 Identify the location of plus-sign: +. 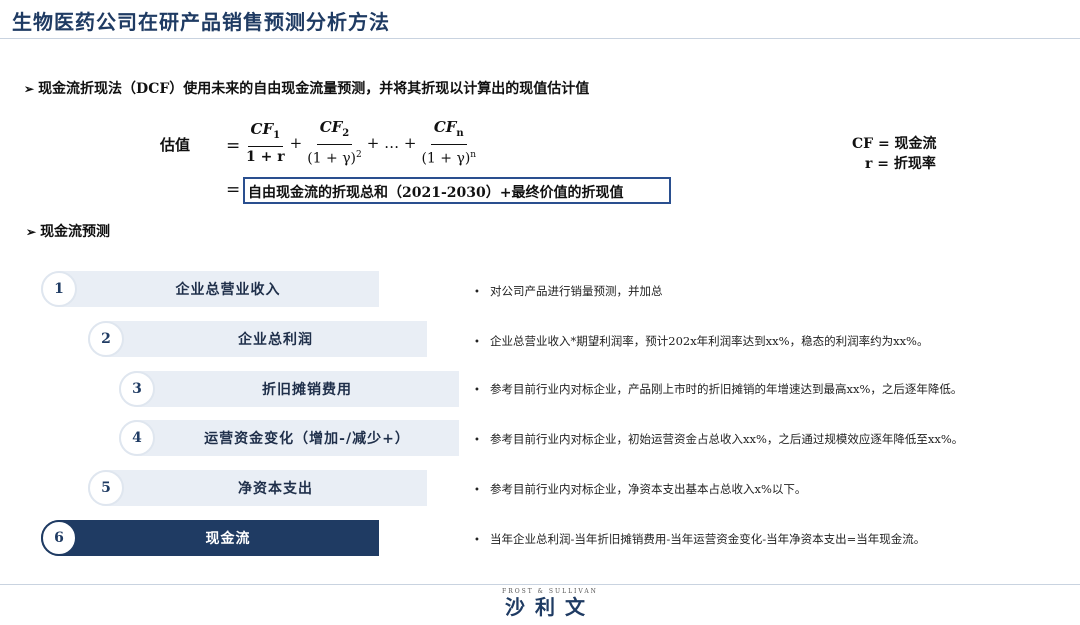
(296, 143).